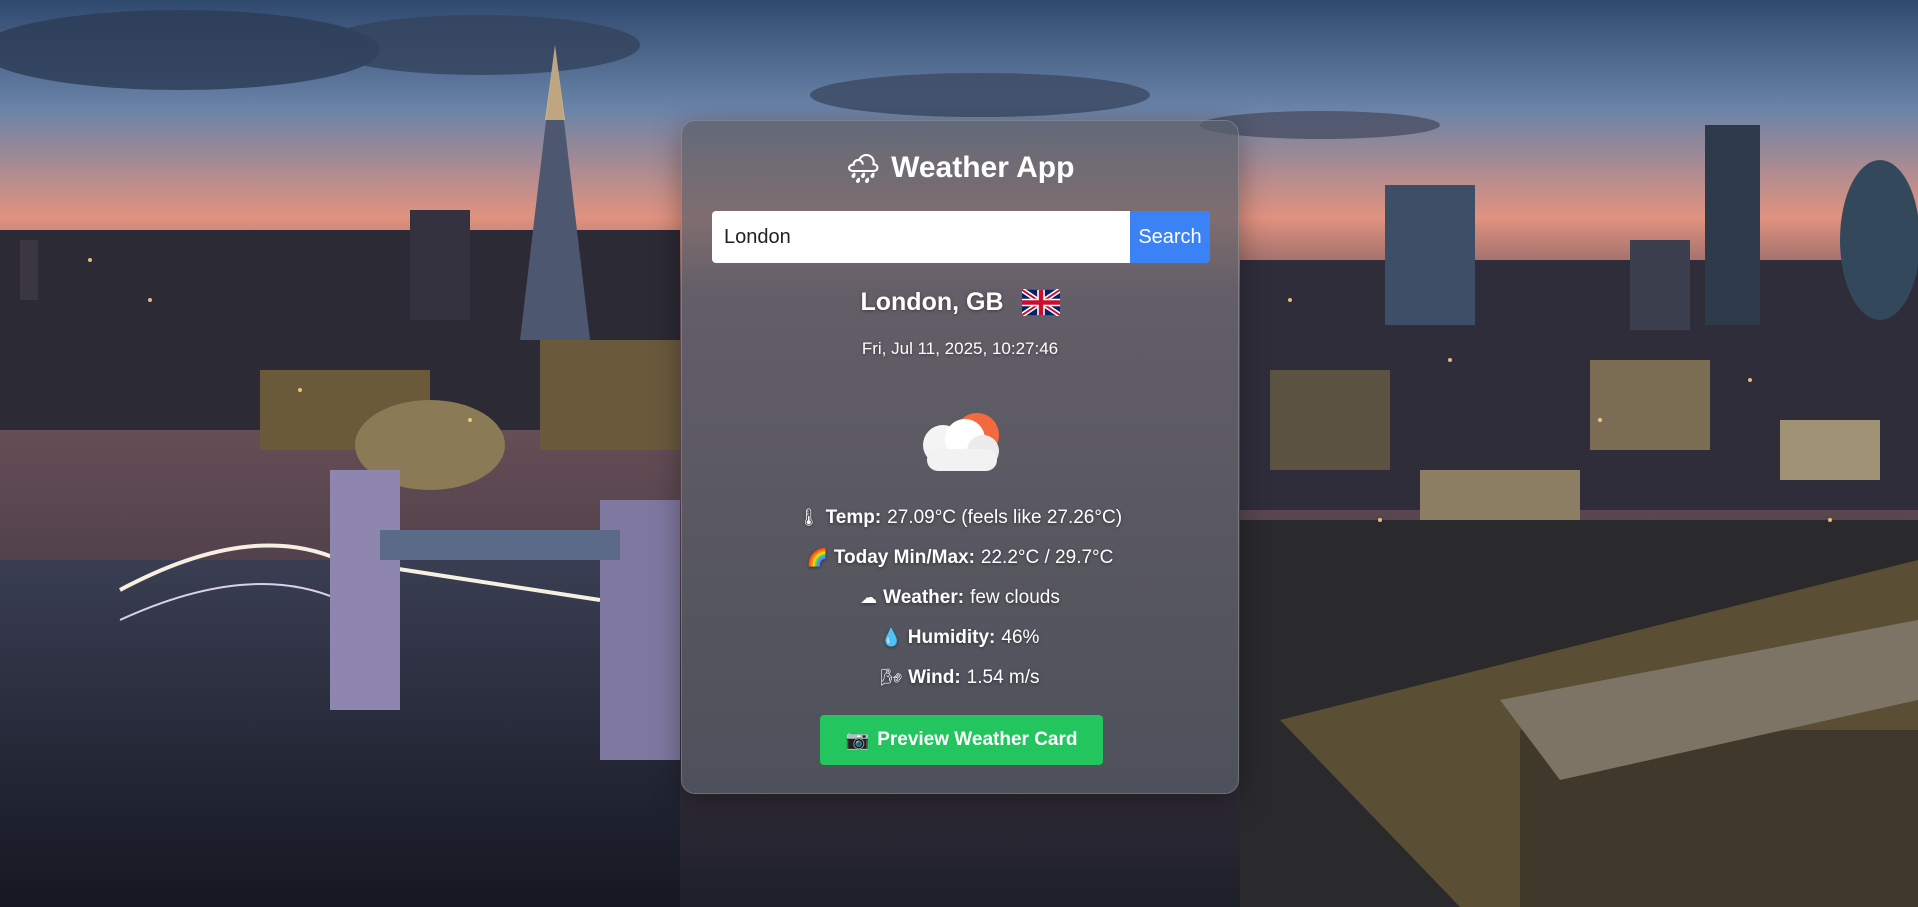  What do you see at coordinates (977, 739) in the screenshot?
I see `preview-button-label: Preview Weather Card` at bounding box center [977, 739].